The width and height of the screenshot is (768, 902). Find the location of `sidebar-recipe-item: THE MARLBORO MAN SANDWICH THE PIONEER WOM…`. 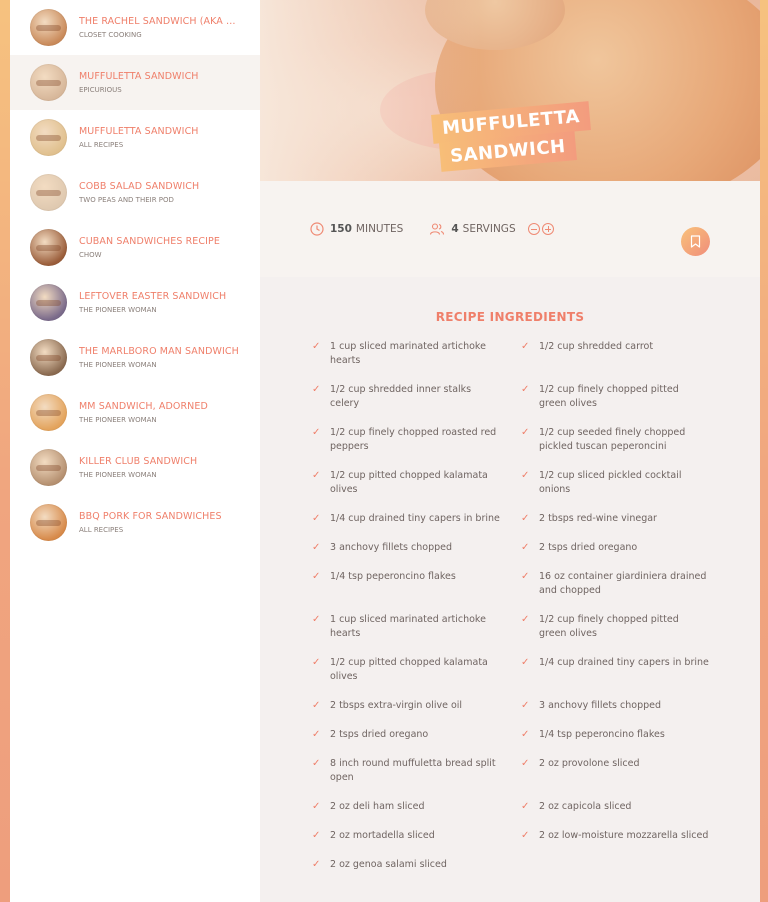

sidebar-recipe-item: THE MARLBORO MAN SANDWICH THE PIONEER WOM… is located at coordinates (135, 357).